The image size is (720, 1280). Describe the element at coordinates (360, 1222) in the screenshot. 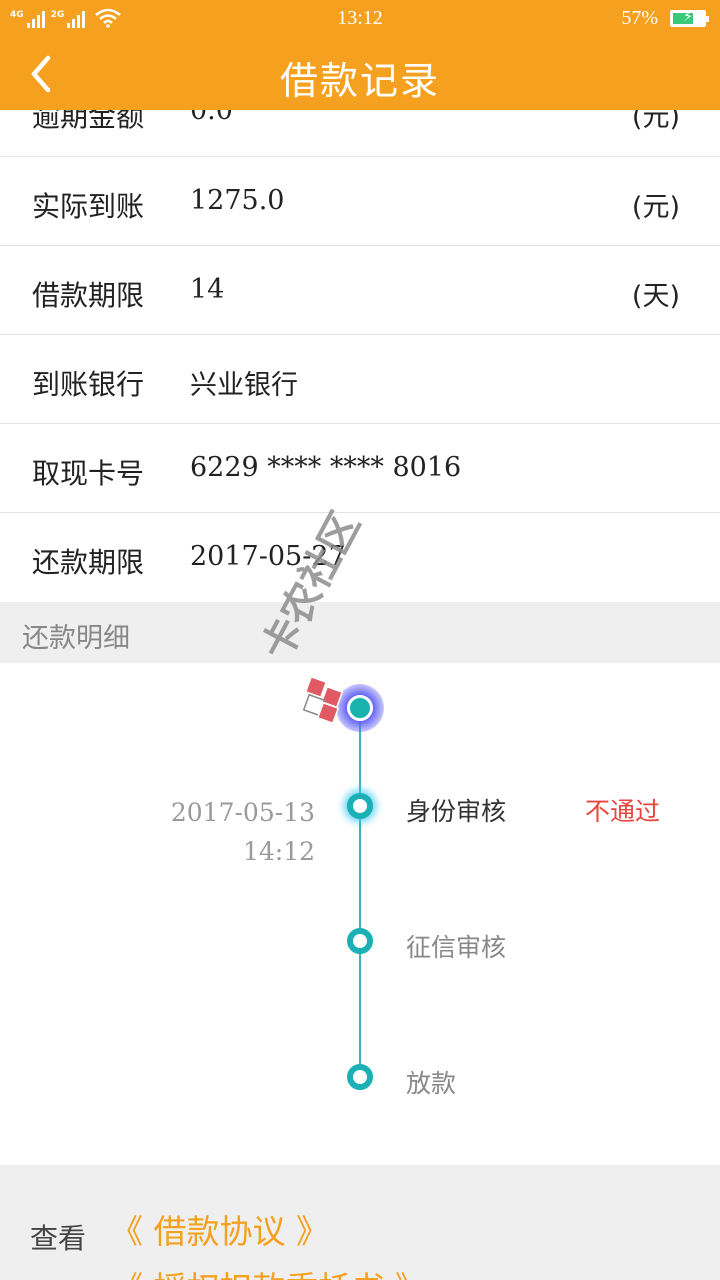

I see `agreements-footer: 查看 《 借款协议 》 《 授权扣款委托书 》` at that location.